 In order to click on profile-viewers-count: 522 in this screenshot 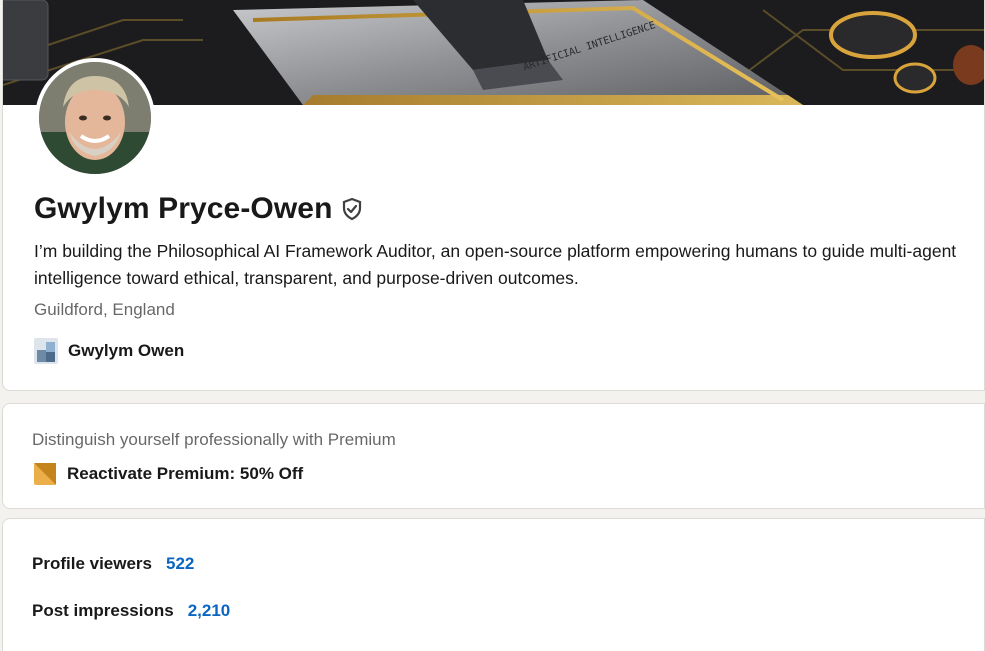, I will do `click(180, 563)`.